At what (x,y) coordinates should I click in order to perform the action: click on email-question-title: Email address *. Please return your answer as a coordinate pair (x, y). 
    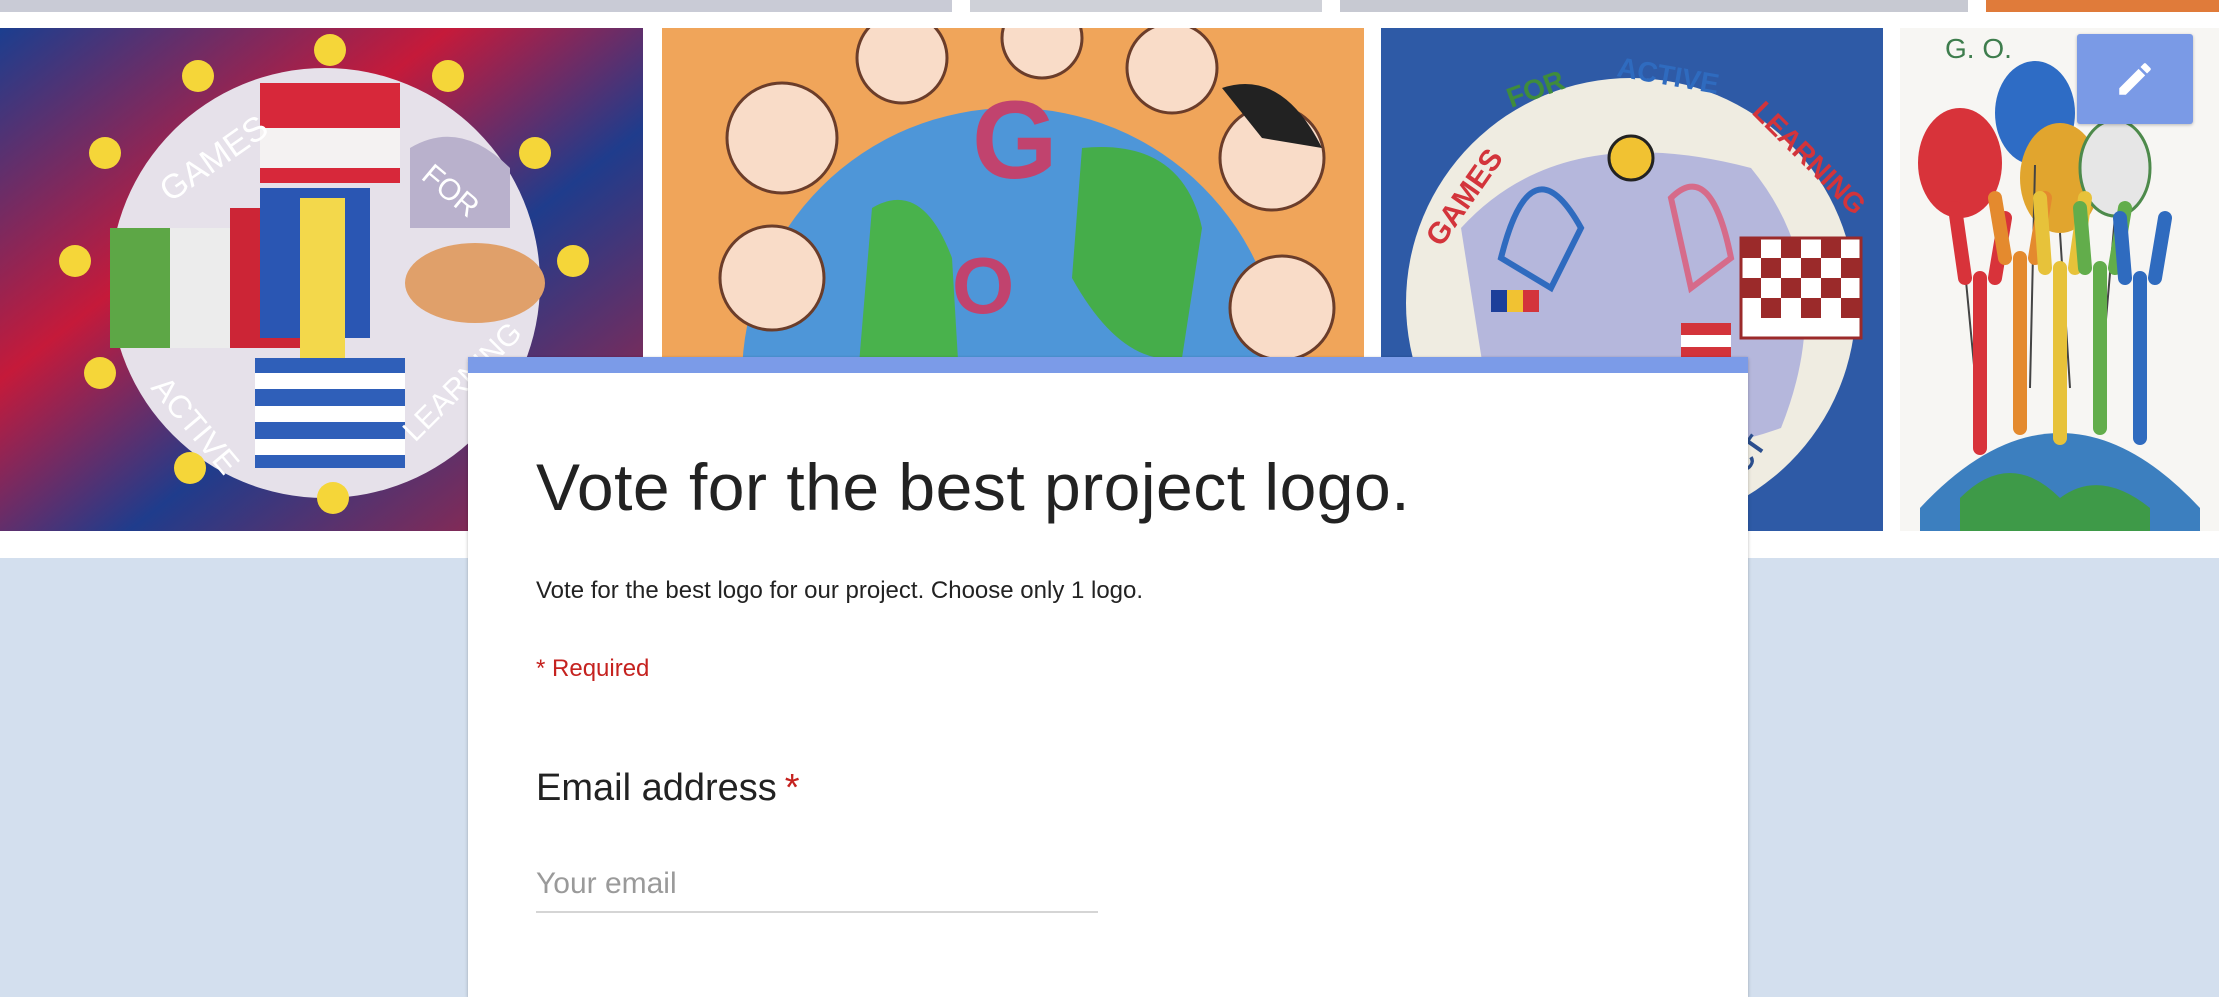
    Looking at the image, I should click on (668, 788).